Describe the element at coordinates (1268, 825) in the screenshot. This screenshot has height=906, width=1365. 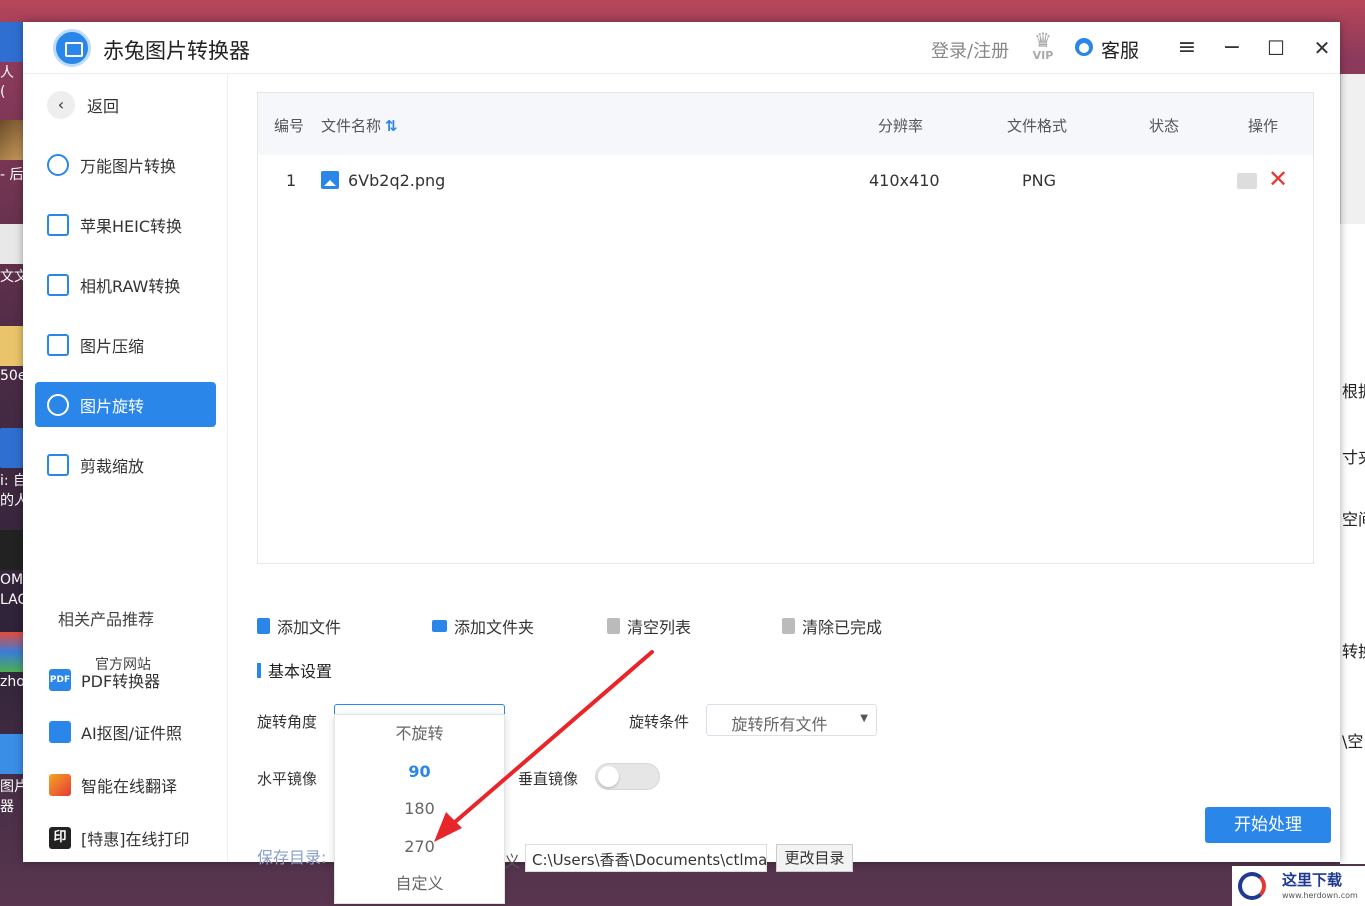
I see `start-processing-button: 开始处理` at that location.